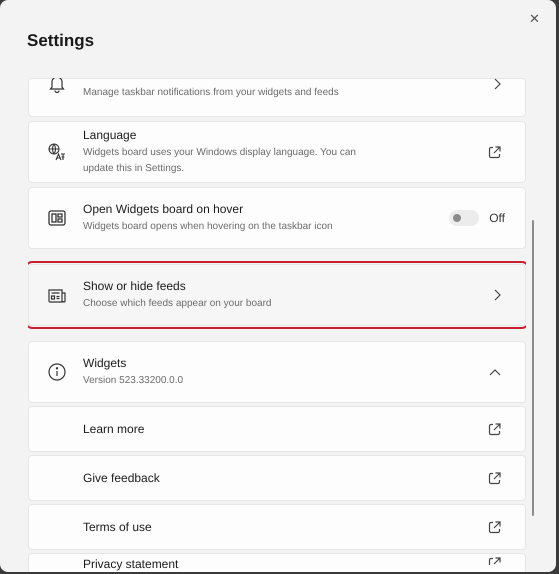  What do you see at coordinates (114, 429) in the screenshot?
I see `row-title: Learn more` at bounding box center [114, 429].